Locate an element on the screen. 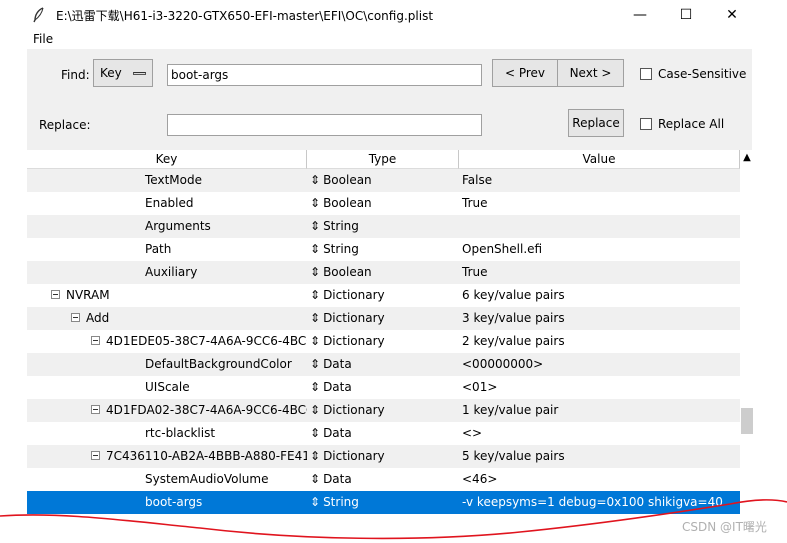 The image size is (787, 543). row-value: 2 key/value pairs is located at coordinates (513, 341).